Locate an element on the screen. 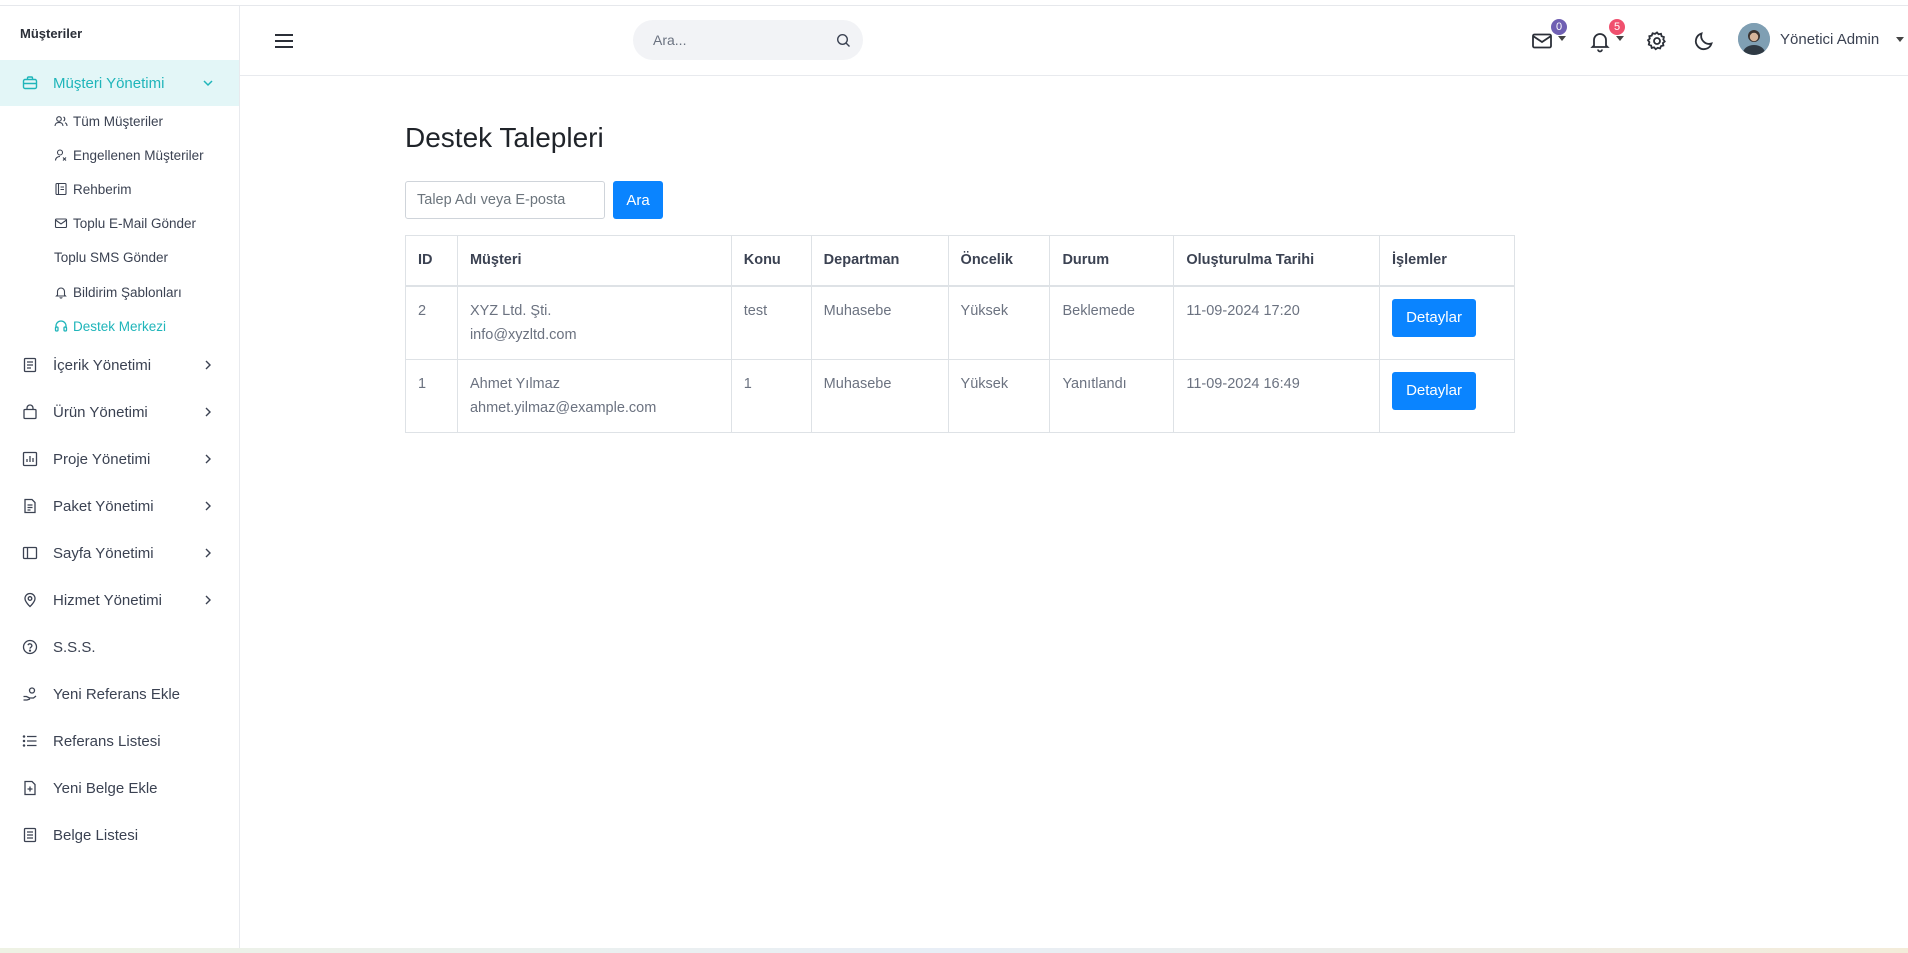 The width and height of the screenshot is (1908, 953). document-icon is located at coordinates (30, 365).